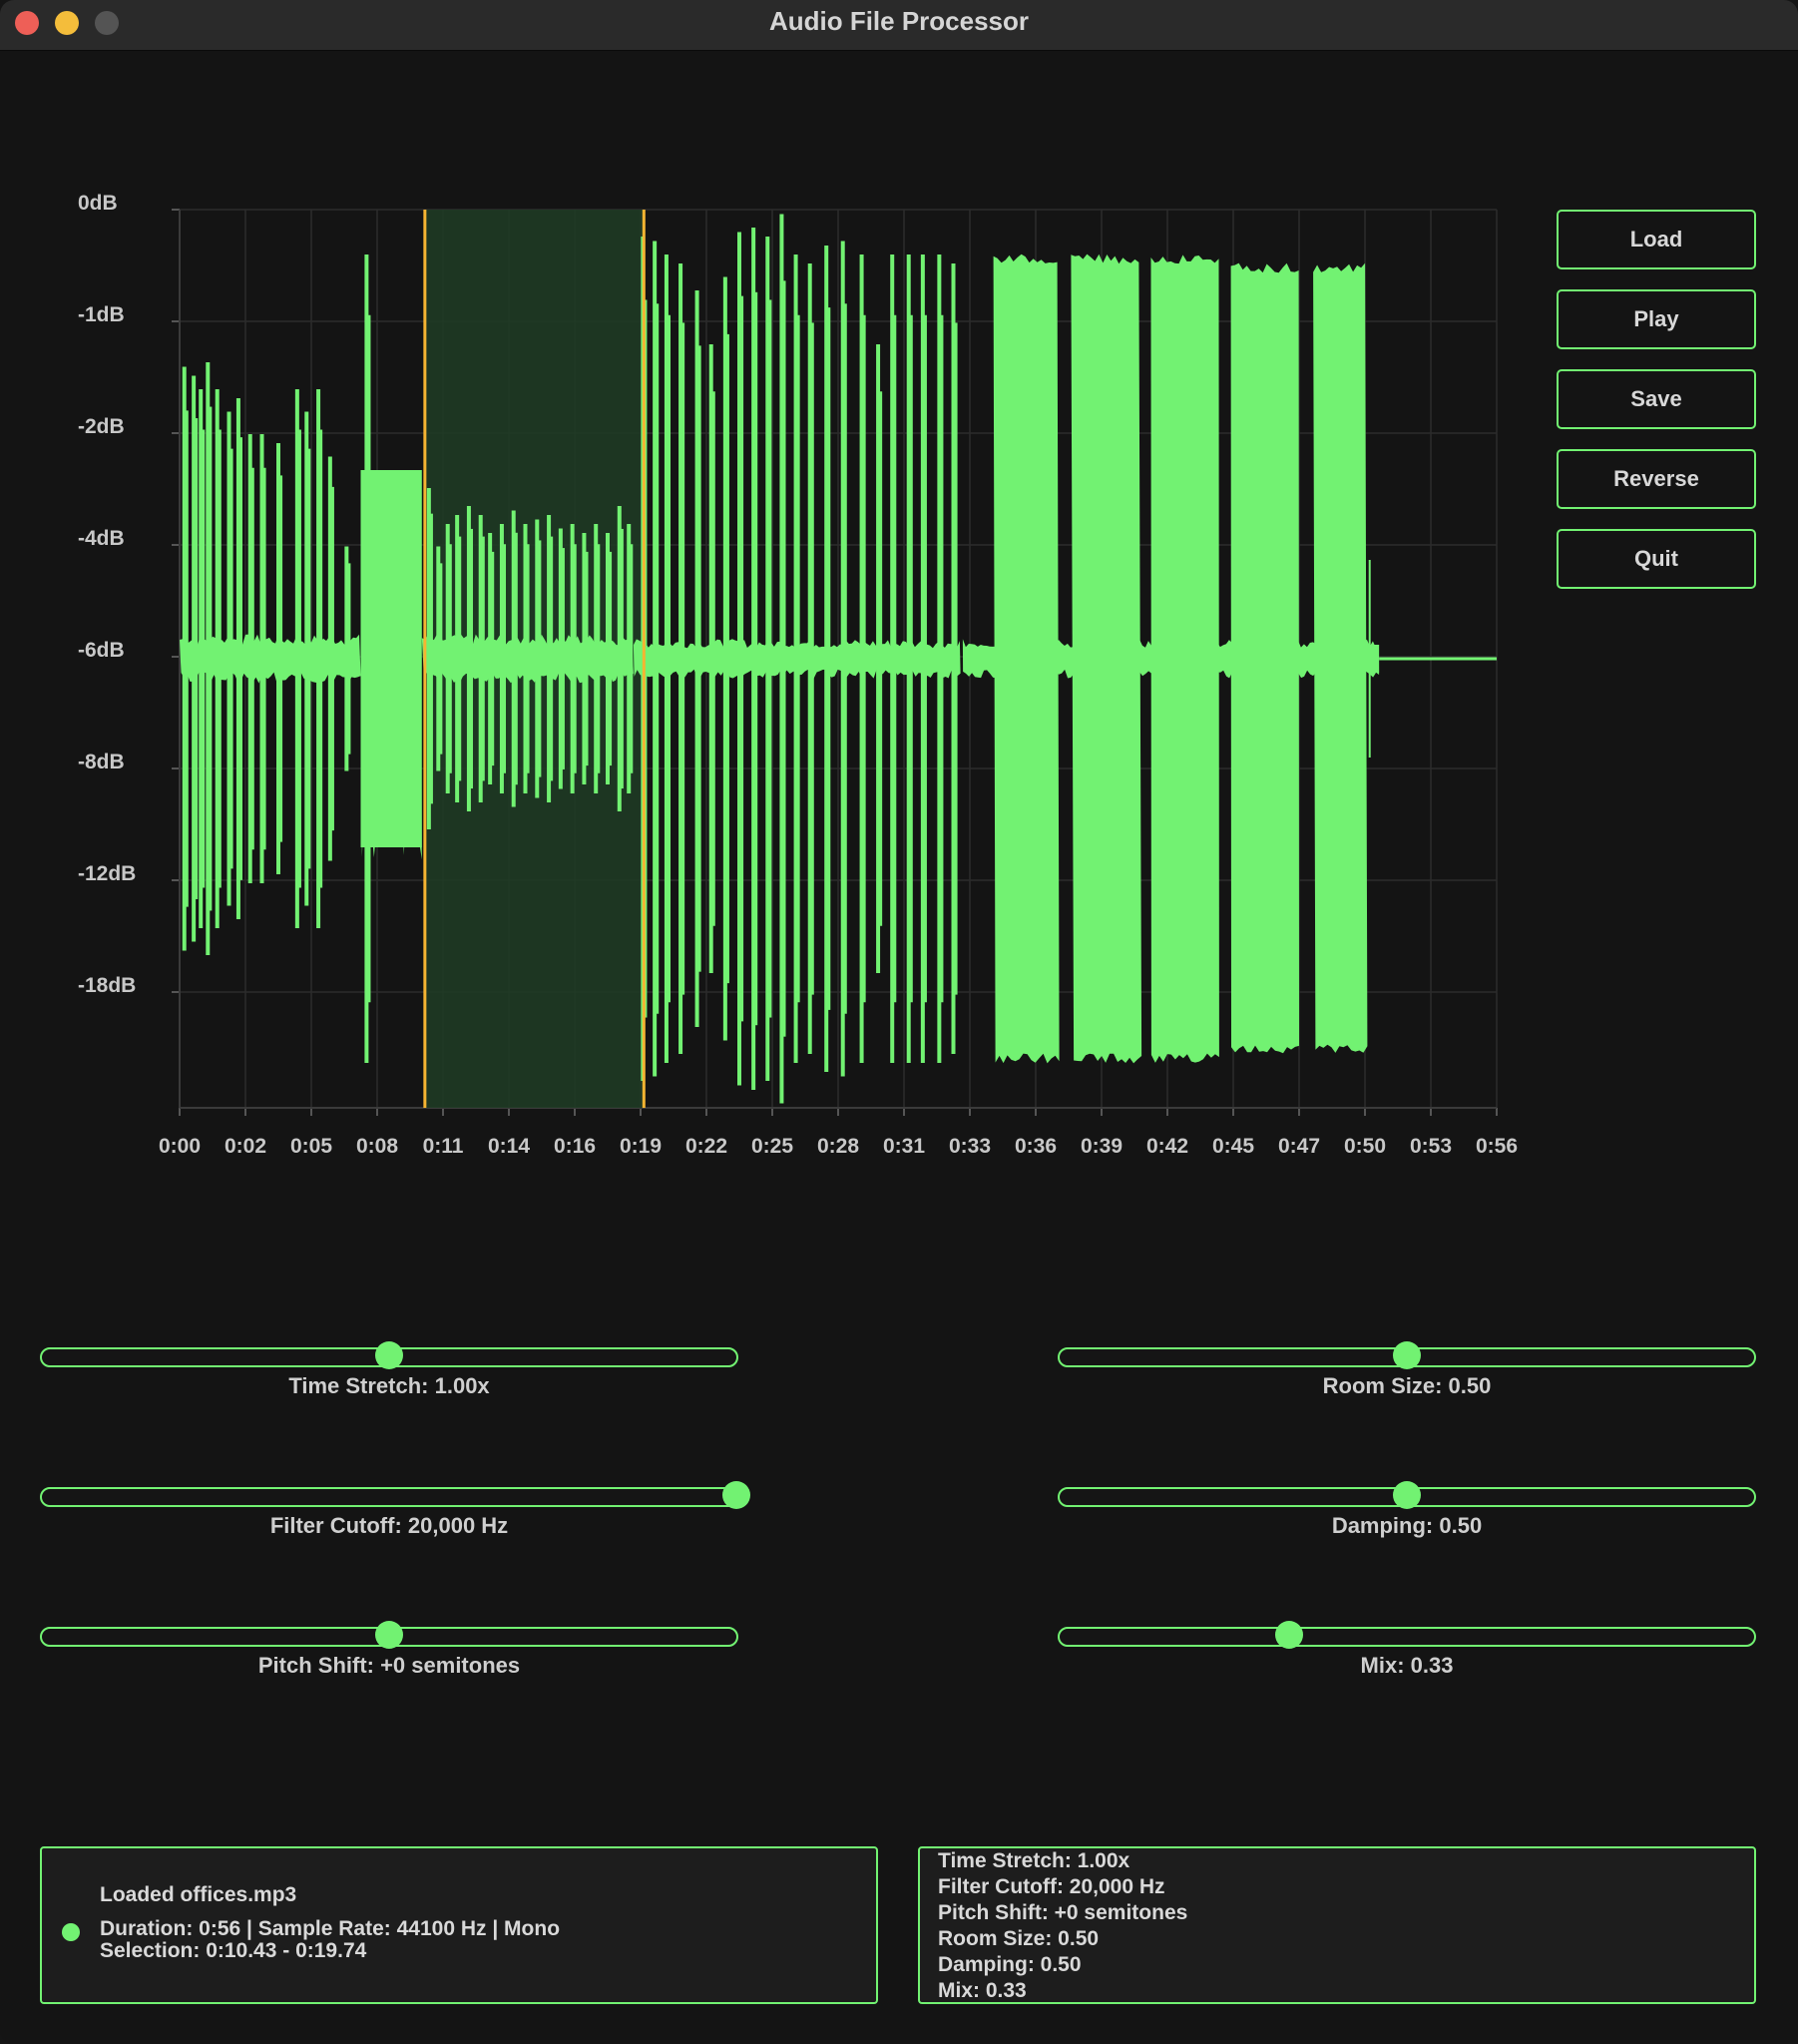 The image size is (1798, 2044). Describe the element at coordinates (101, 426) in the screenshot. I see `y-tick-label: -2dB` at that location.